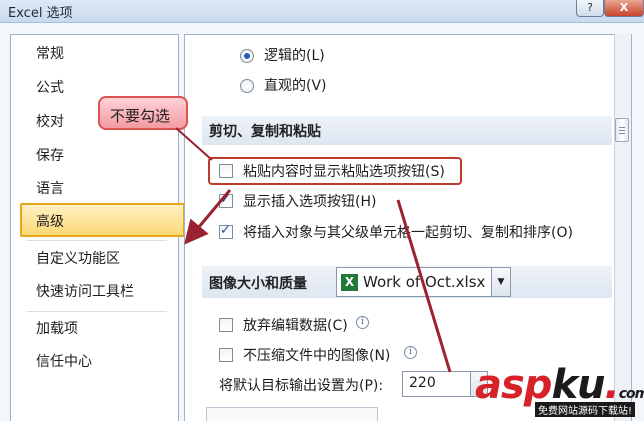 The height and width of the screenshot is (421, 644). What do you see at coordinates (424, 286) in the screenshot?
I see `arrow-line` at bounding box center [424, 286].